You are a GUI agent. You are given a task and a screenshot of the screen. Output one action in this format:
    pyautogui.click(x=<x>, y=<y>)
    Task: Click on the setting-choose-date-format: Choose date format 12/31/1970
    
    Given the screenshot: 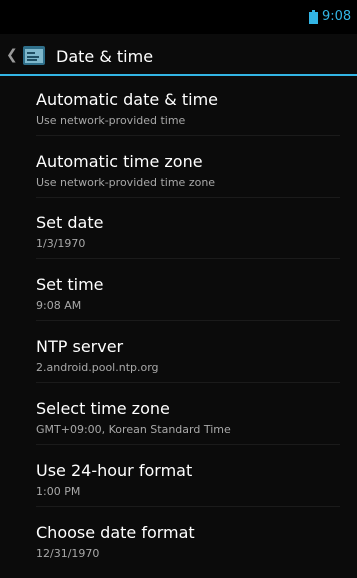 What is the action you would take?
    pyautogui.click(x=180, y=540)
    